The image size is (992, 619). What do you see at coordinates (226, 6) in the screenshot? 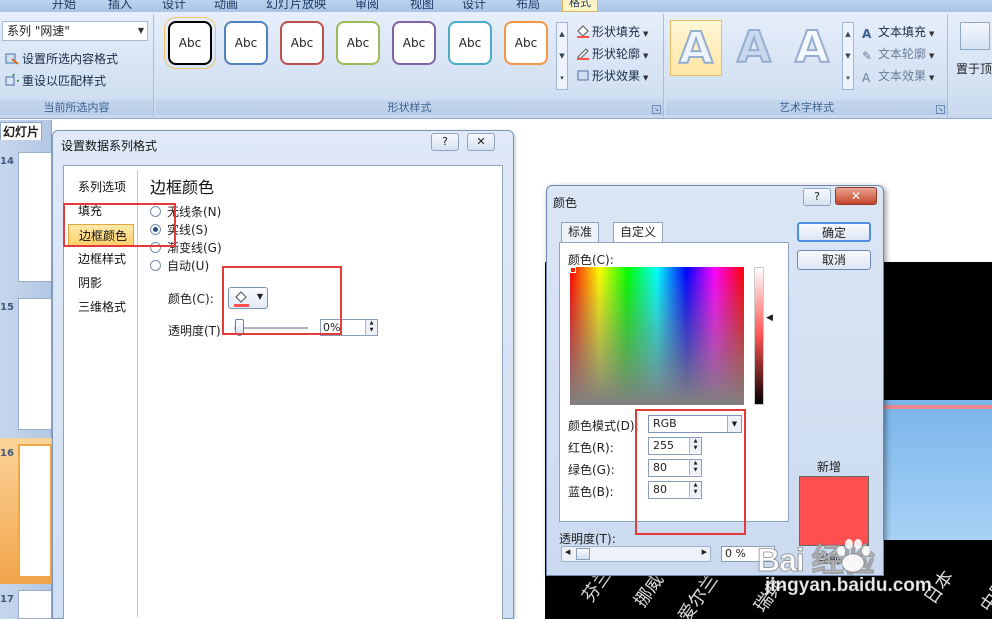
I see `tab-animation: 动画` at bounding box center [226, 6].